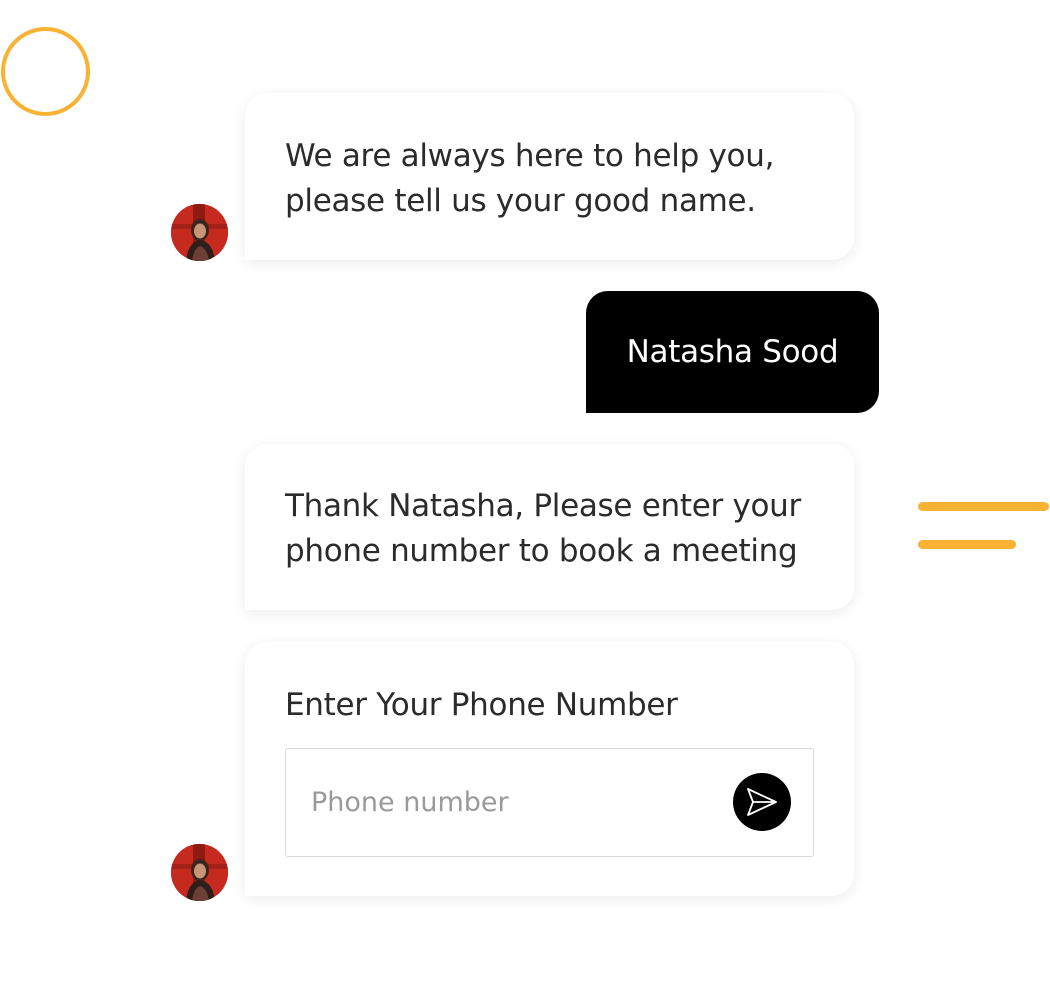 The width and height of the screenshot is (1050, 988). I want to click on user-message-name: Natasha Sood, so click(732, 352).